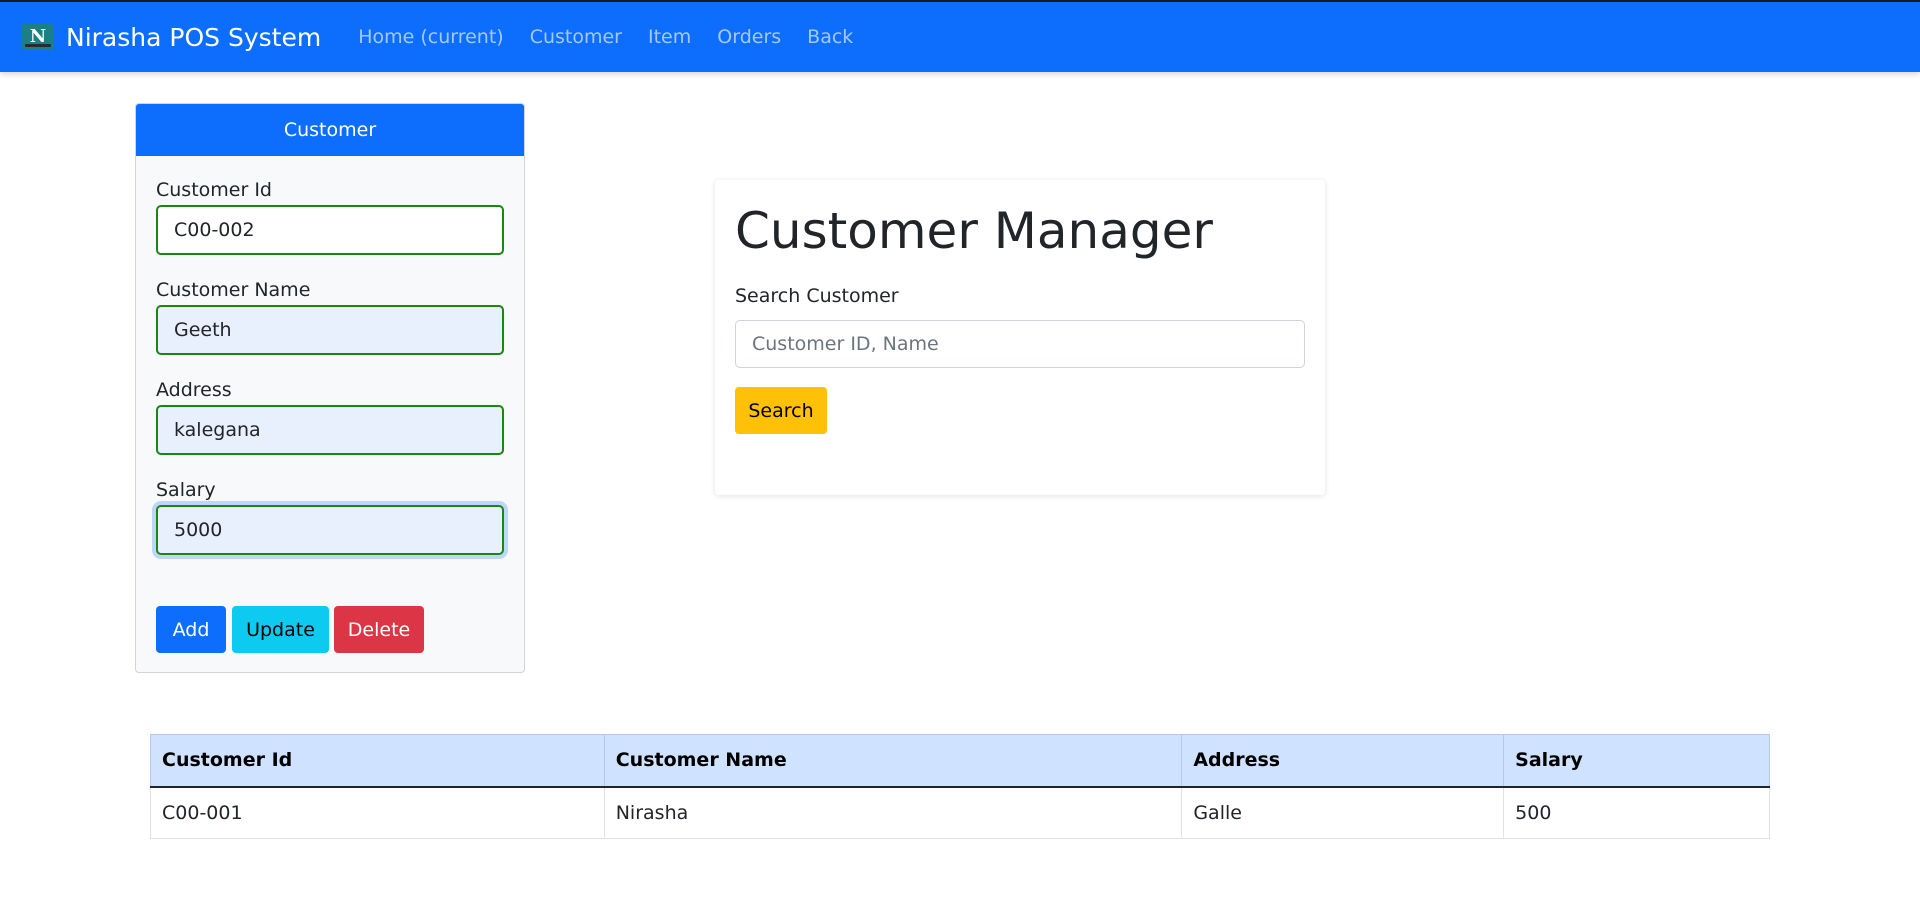  What do you see at coordinates (377, 761) in the screenshot?
I see `column-header-customer-id: Customer Id` at bounding box center [377, 761].